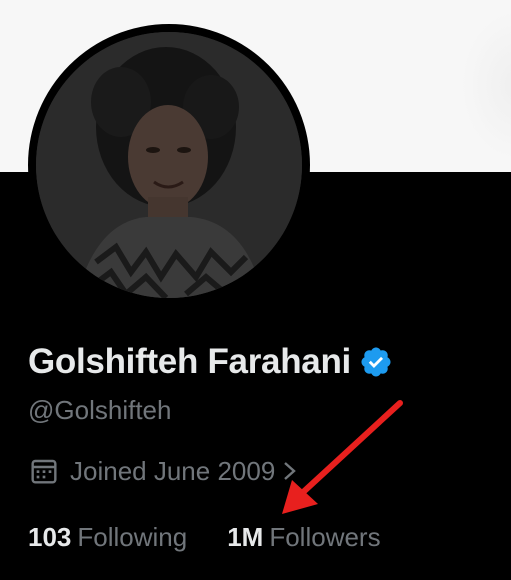  I want to click on profile-name-row: Golshifteh Farahani, so click(210, 362).